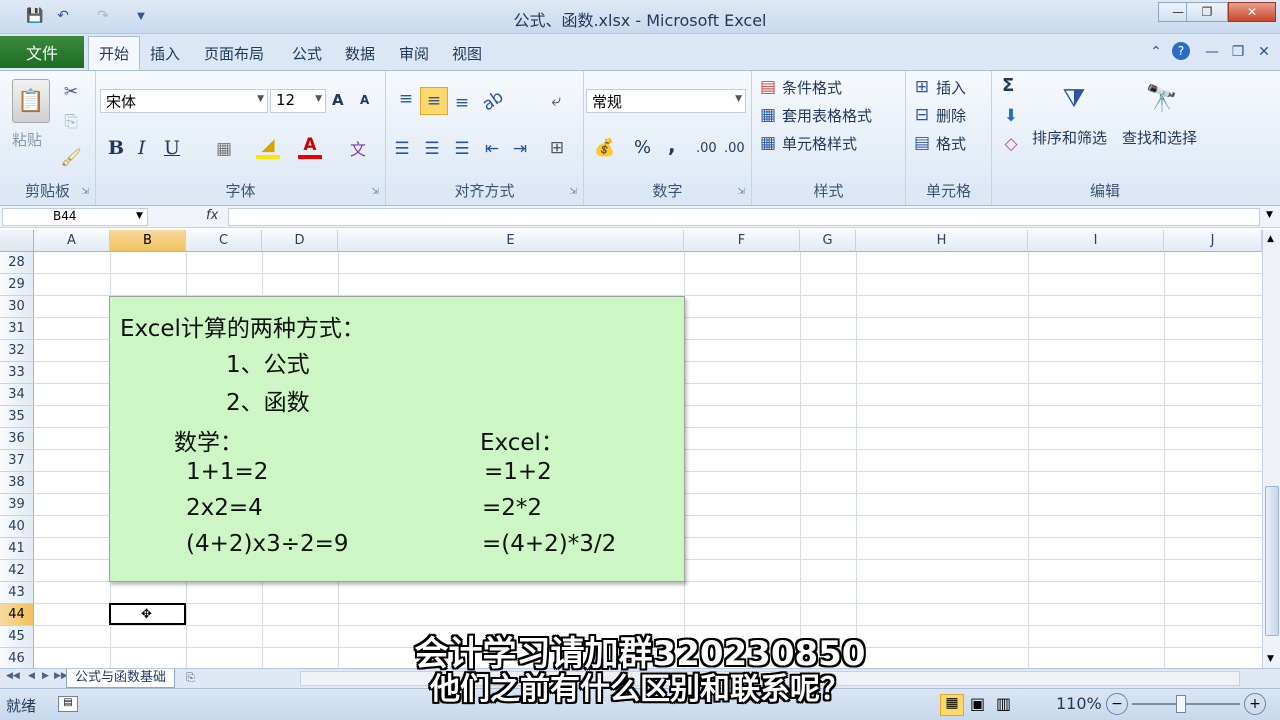  I want to click on row-header: 30, so click(17, 307).